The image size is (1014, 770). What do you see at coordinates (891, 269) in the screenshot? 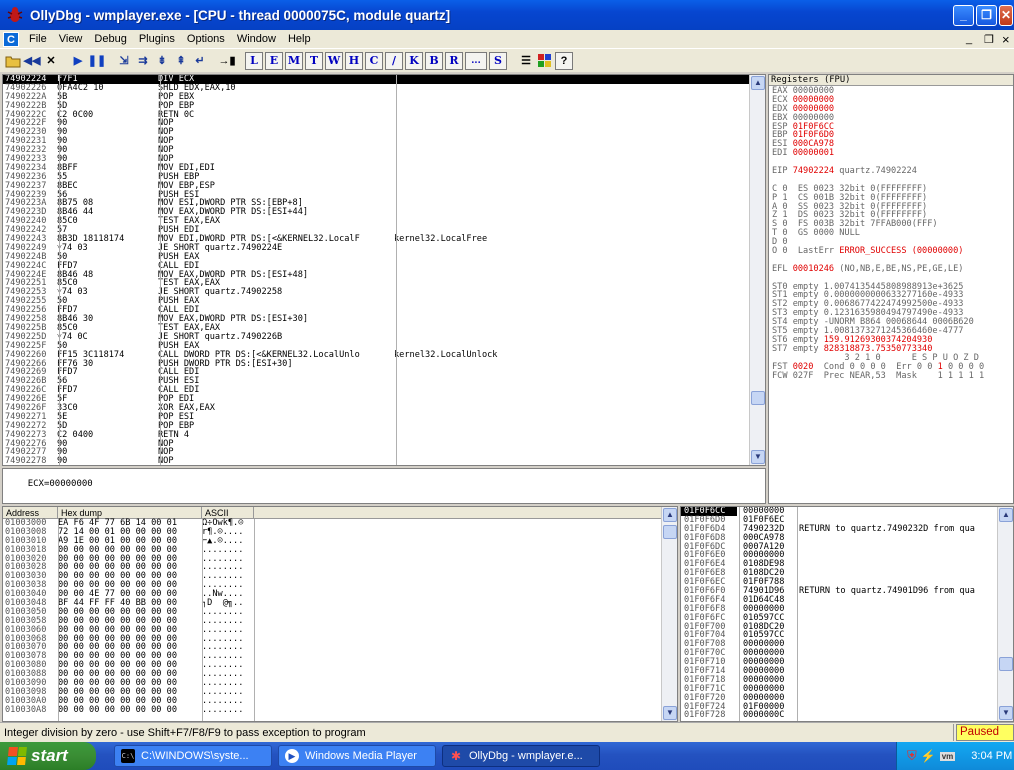
I see `register-line: EFL 00010246 (NO,NB,E,BE,NS,PE,GE,LE)` at bounding box center [891, 269].